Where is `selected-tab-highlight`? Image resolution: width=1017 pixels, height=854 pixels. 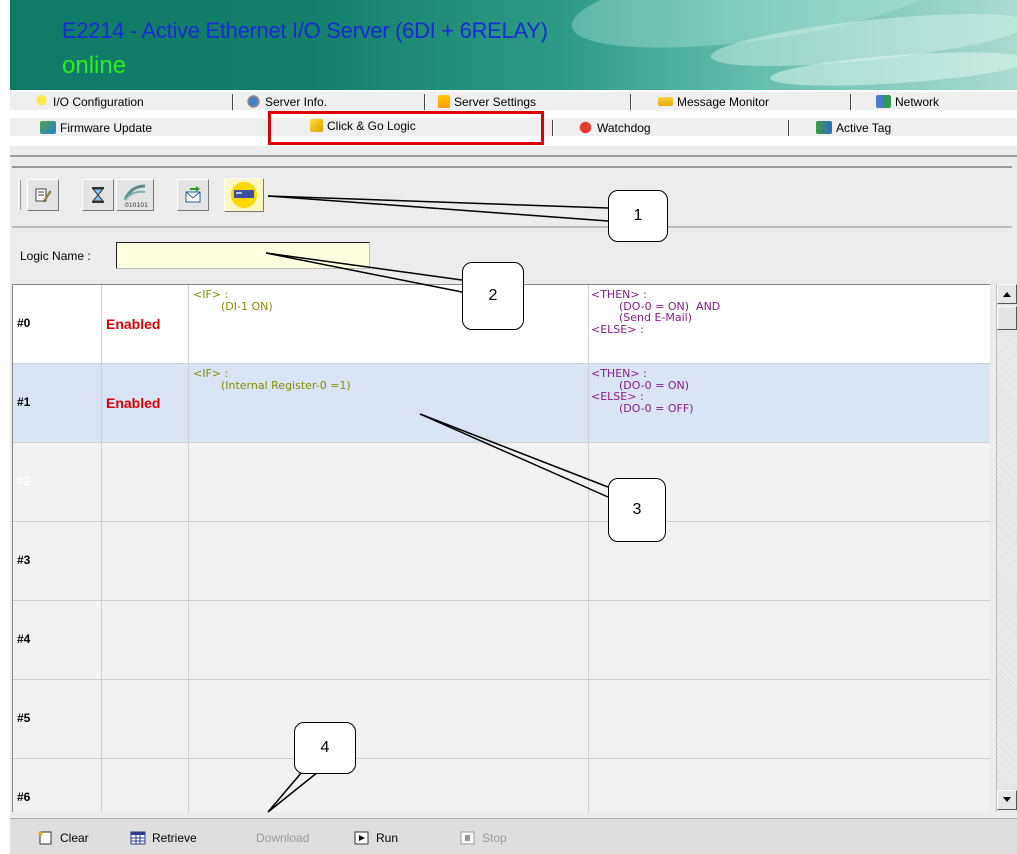
selected-tab-highlight is located at coordinates (406, 128).